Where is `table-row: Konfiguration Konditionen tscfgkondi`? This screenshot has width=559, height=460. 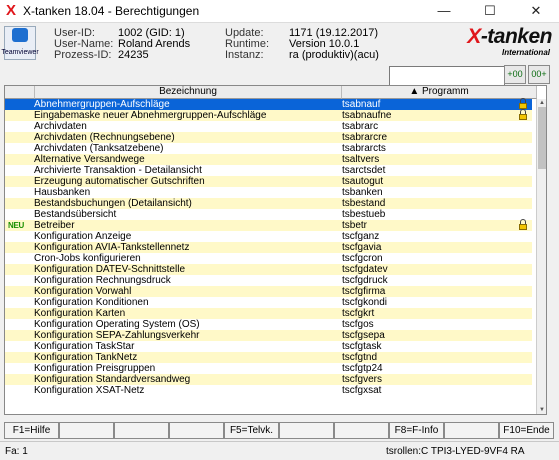 table-row: Konfiguration Konditionen tscfgkondi is located at coordinates (268, 302).